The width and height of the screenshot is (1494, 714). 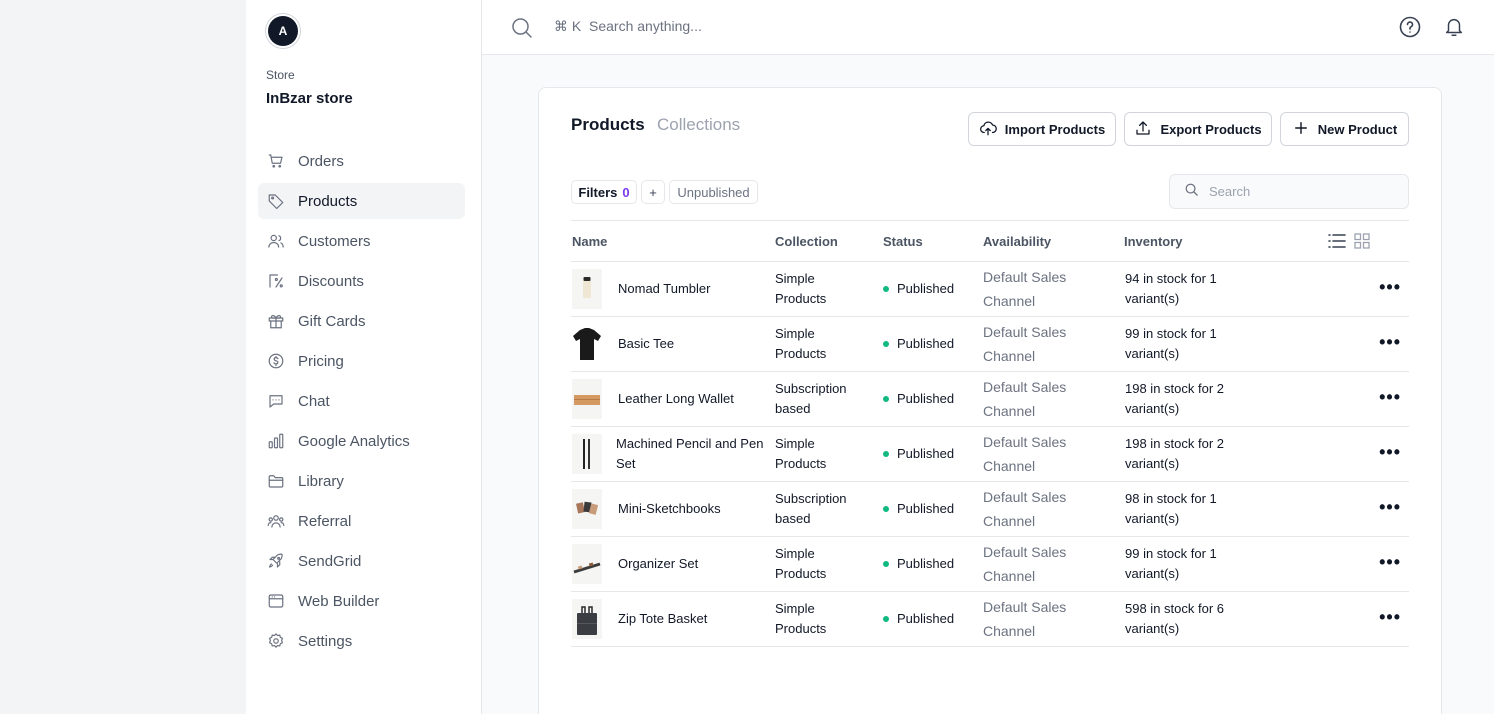 What do you see at coordinates (1171, 508) in the screenshot?
I see `product-inventory: 98 in stock for 1 variant(s)` at bounding box center [1171, 508].